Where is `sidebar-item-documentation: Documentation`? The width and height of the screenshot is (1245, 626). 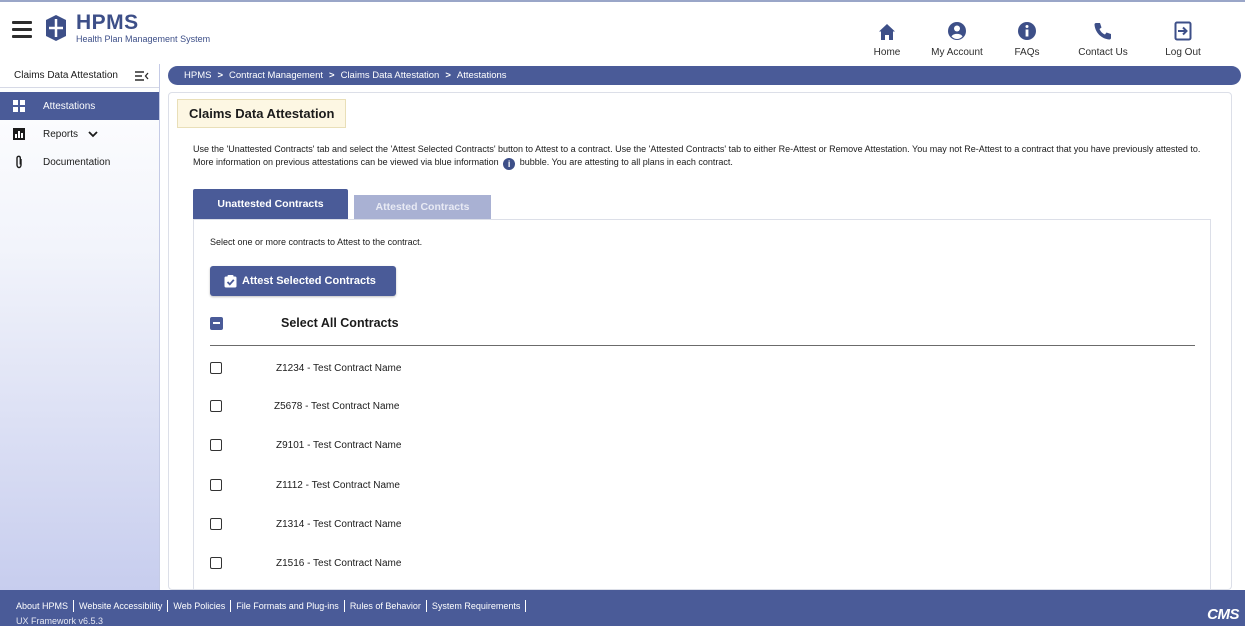 sidebar-item-documentation: Documentation is located at coordinates (79, 162).